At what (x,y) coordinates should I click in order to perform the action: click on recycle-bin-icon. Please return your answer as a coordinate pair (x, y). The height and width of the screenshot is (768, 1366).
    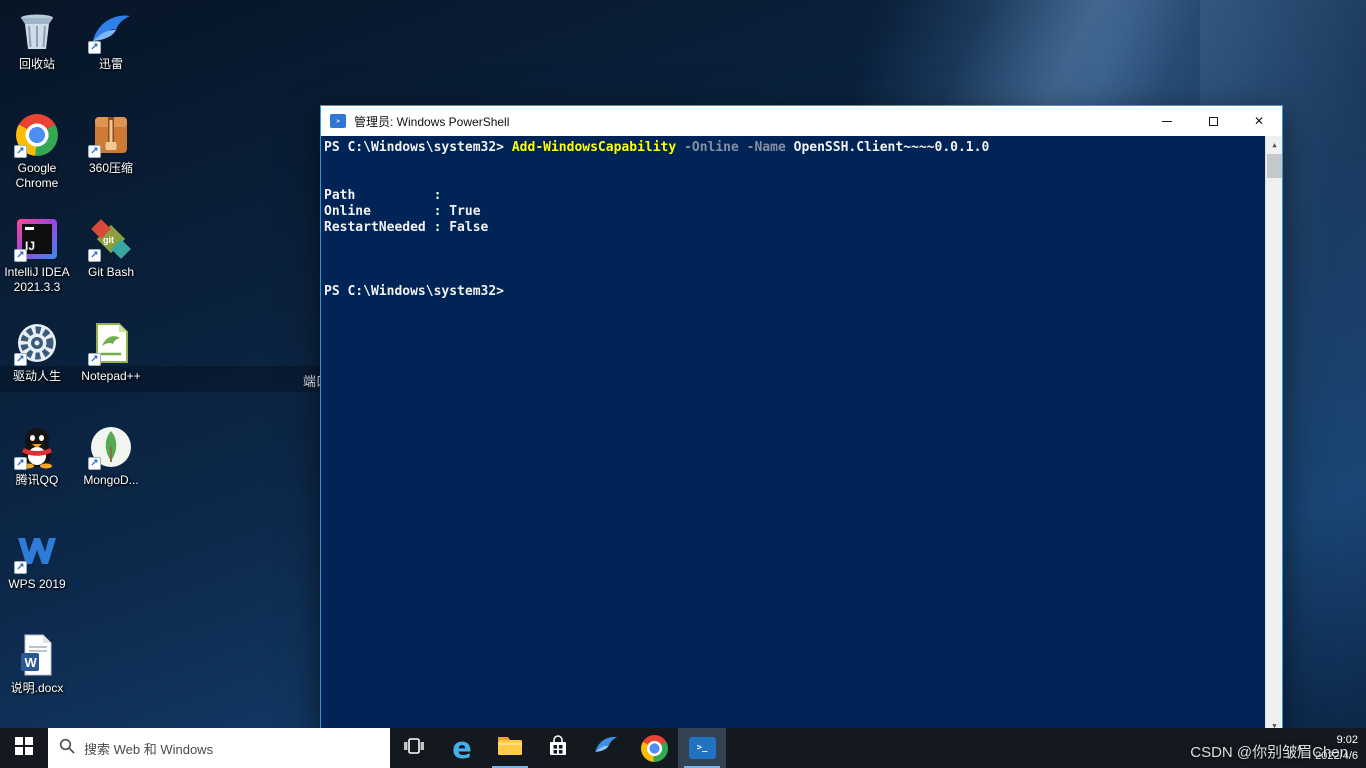
    Looking at the image, I should click on (37, 31).